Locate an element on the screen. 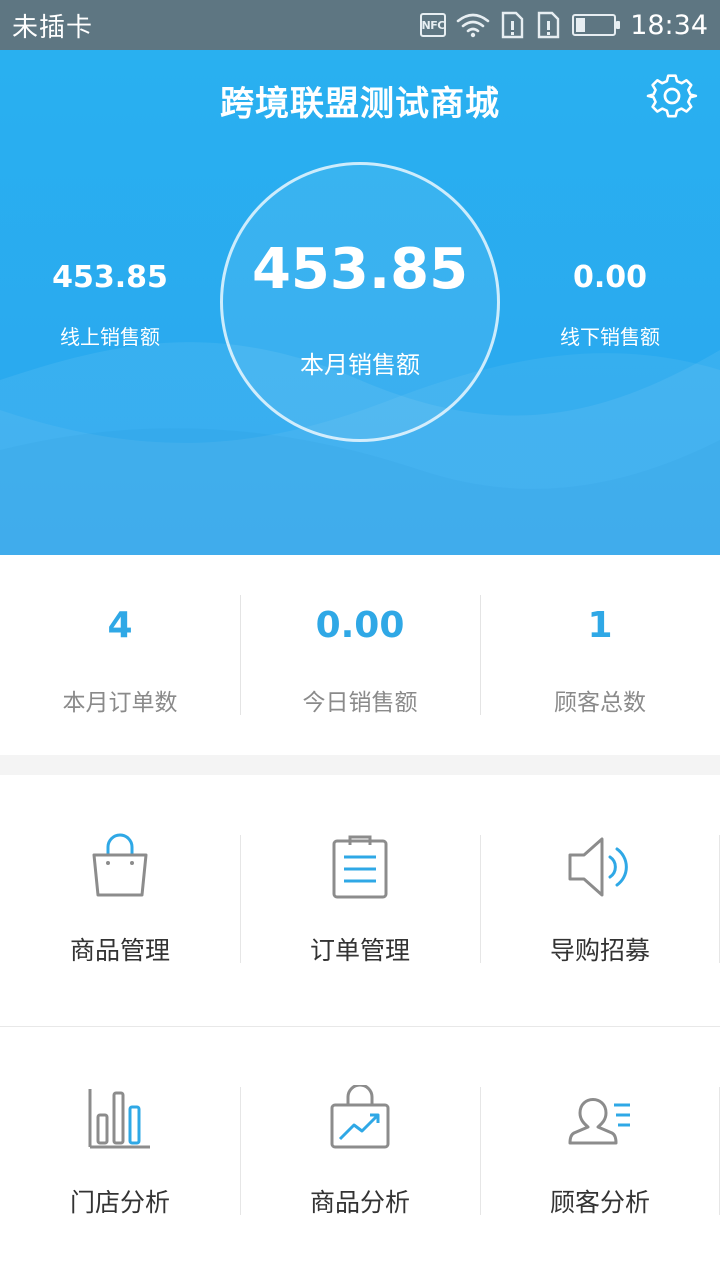  menu-item-product-management: 商品管理 is located at coordinates (120, 901).